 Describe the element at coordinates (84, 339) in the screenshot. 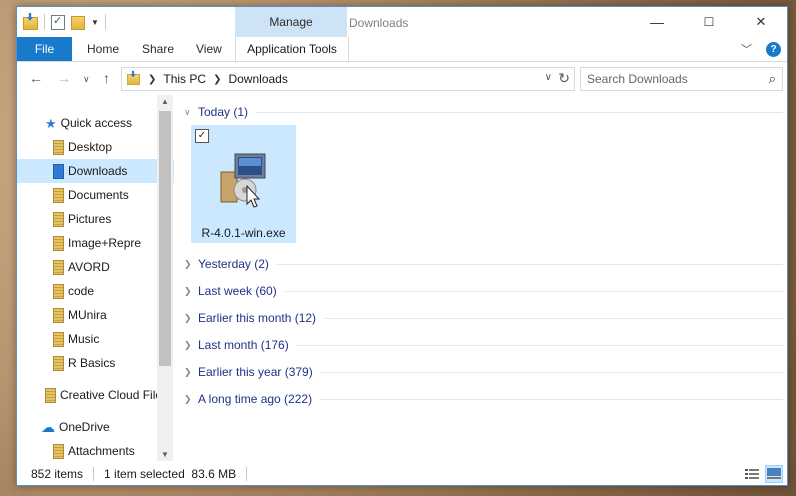

I see `sidebar-item-label: Music` at that location.